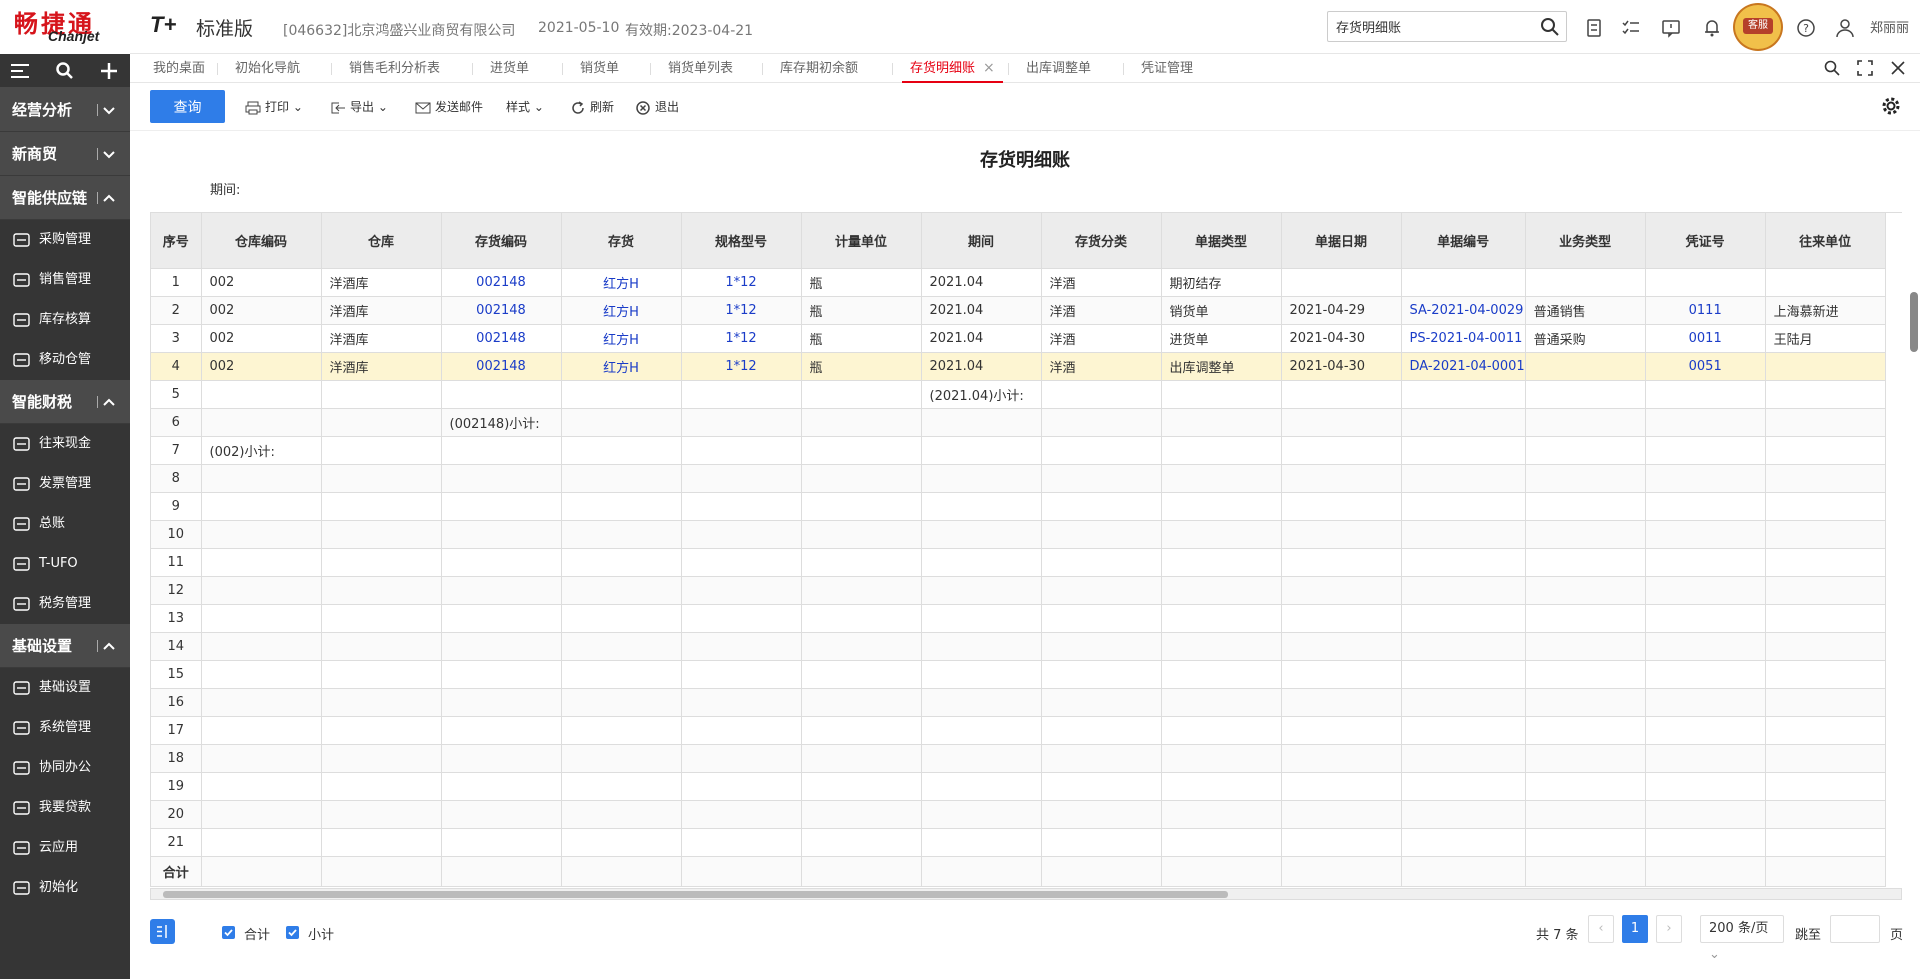  Describe the element at coordinates (1018, 702) in the screenshot. I see `table-row: 16` at that location.